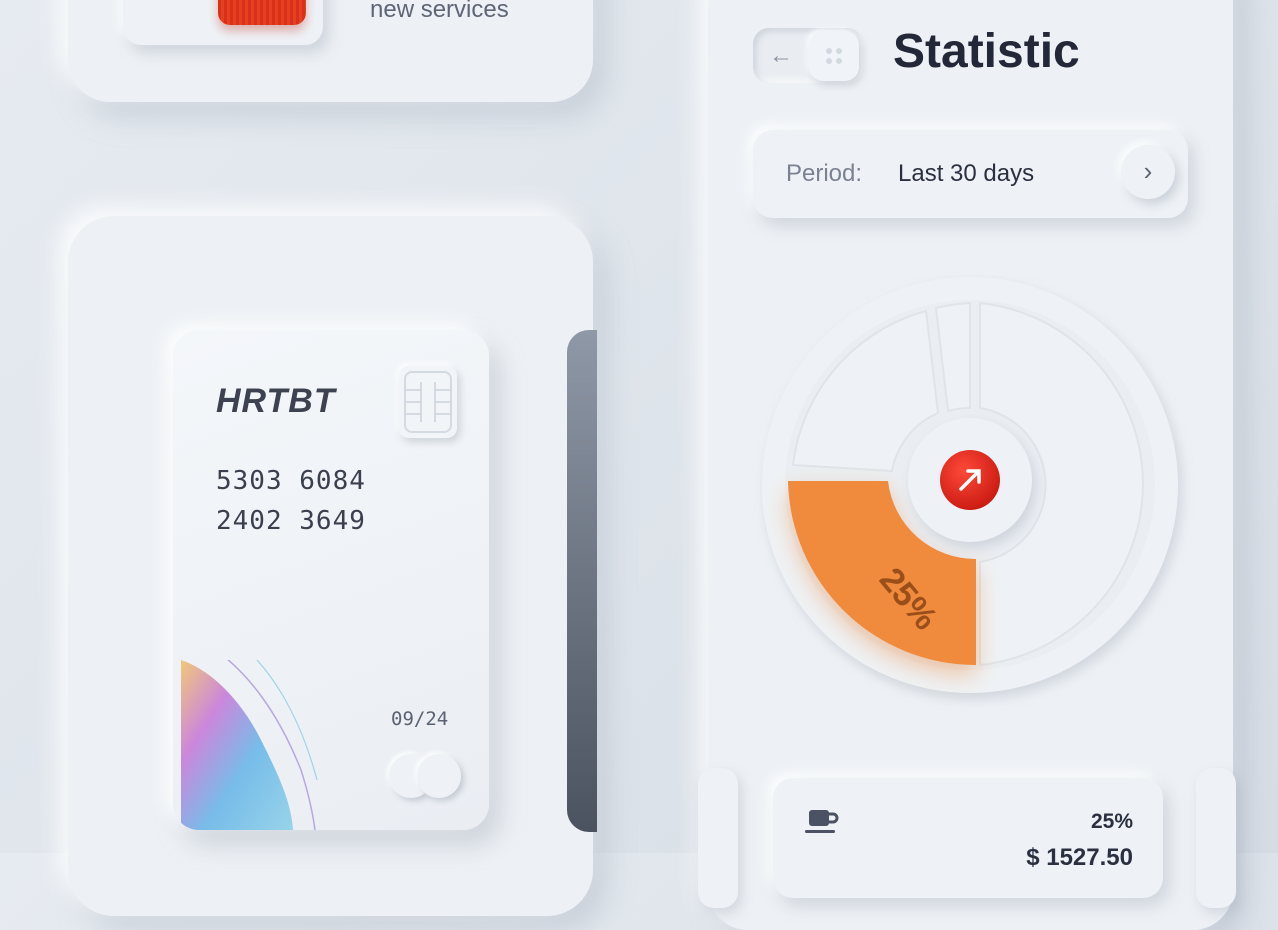 The image size is (1278, 930). What do you see at coordinates (808, 55) in the screenshot?
I see `nav-toggle: ←` at bounding box center [808, 55].